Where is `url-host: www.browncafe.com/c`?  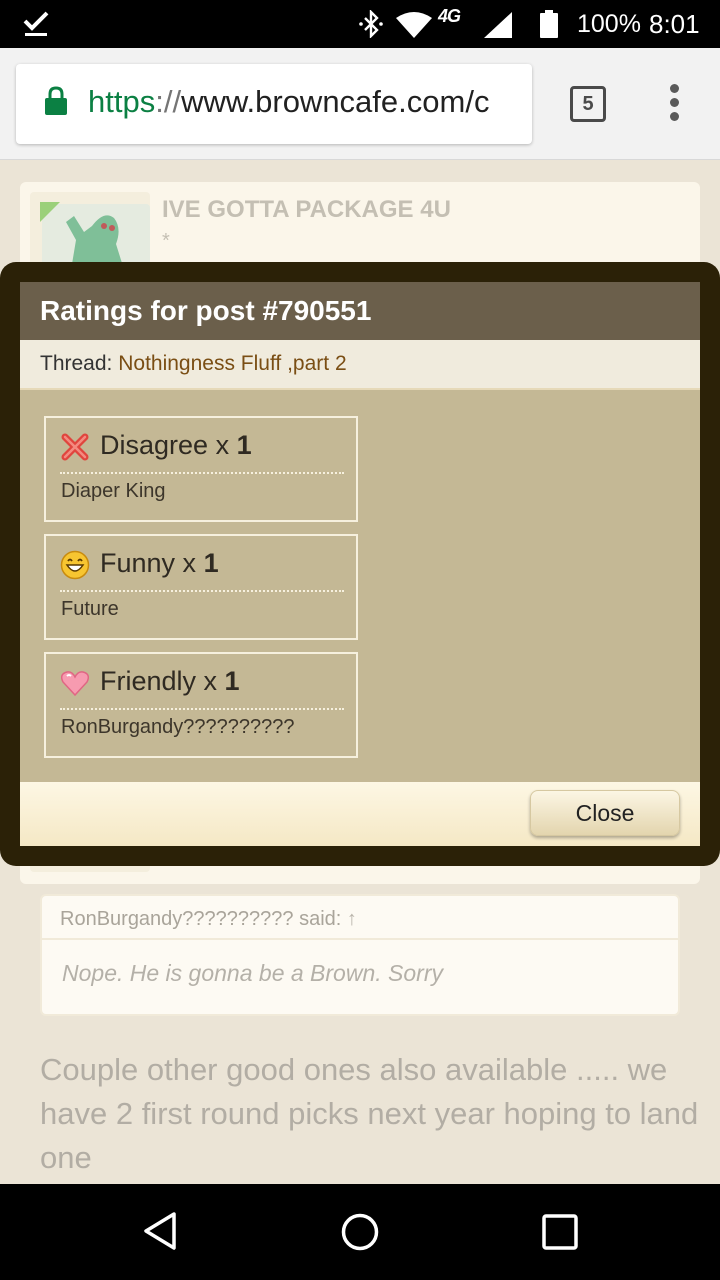 url-host: www.browncafe.com/c is located at coordinates (335, 101).